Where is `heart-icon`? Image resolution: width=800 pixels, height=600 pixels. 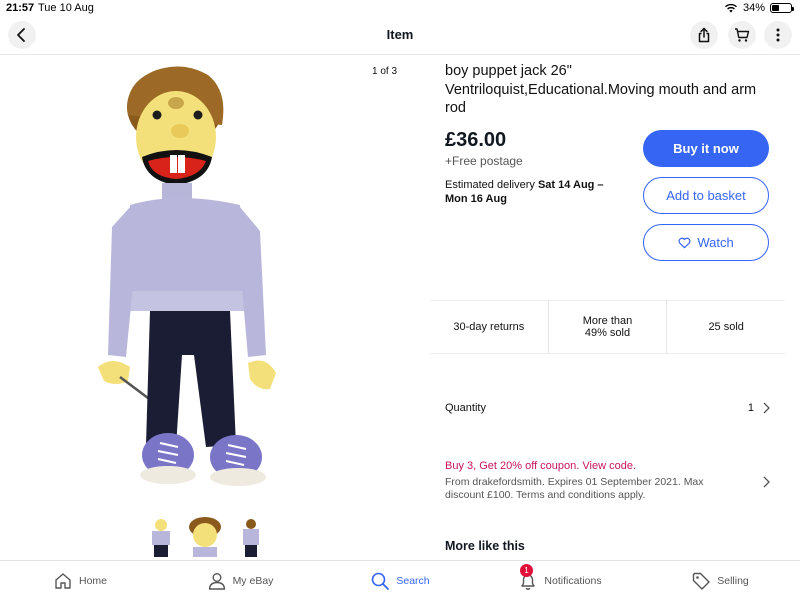 heart-icon is located at coordinates (684, 242).